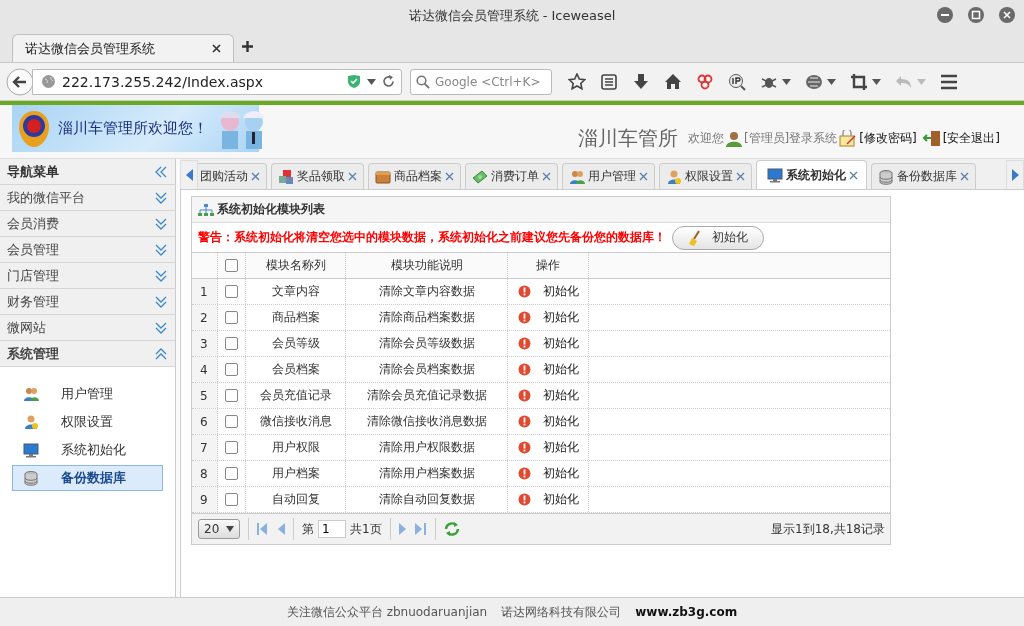 This screenshot has width=1024, height=626. Describe the element at coordinates (296, 421) in the screenshot. I see `table-cell: 微信接收消息` at that location.